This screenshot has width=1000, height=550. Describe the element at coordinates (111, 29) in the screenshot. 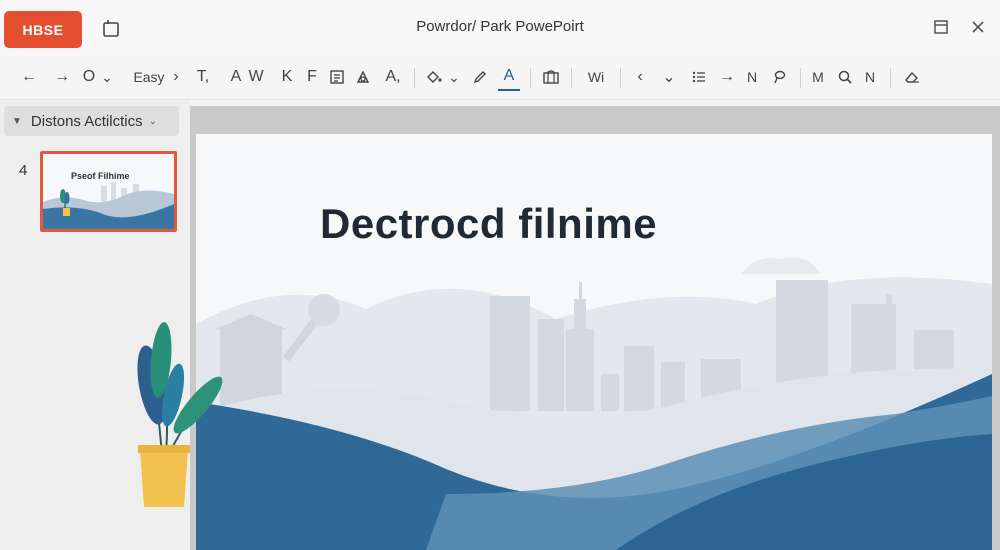

I see `file-icon` at that location.